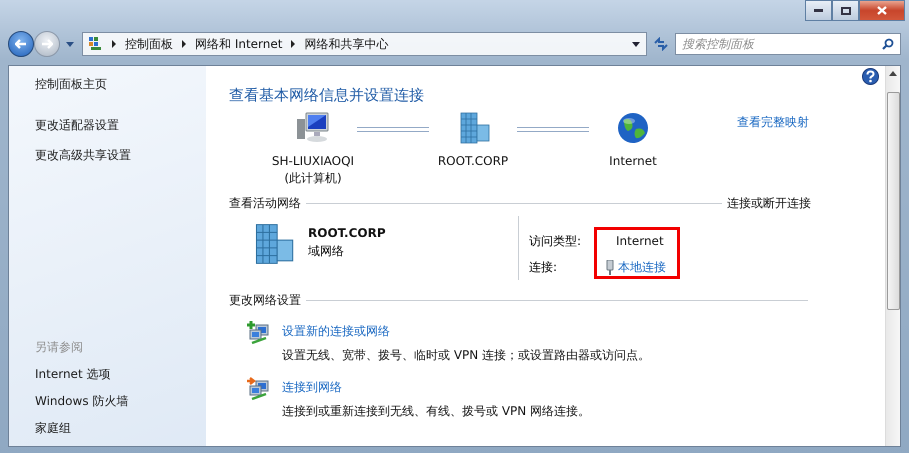 Image resolution: width=909 pixels, height=453 pixels. I want to click on minimize-button, so click(818, 10).